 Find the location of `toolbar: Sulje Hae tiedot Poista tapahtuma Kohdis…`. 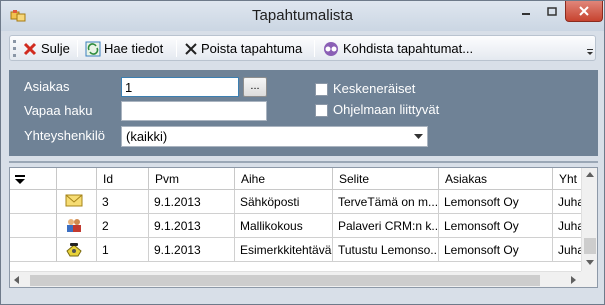

toolbar: Sulje Hae tiedot Poista tapahtuma Kohdis… is located at coordinates (302, 48).